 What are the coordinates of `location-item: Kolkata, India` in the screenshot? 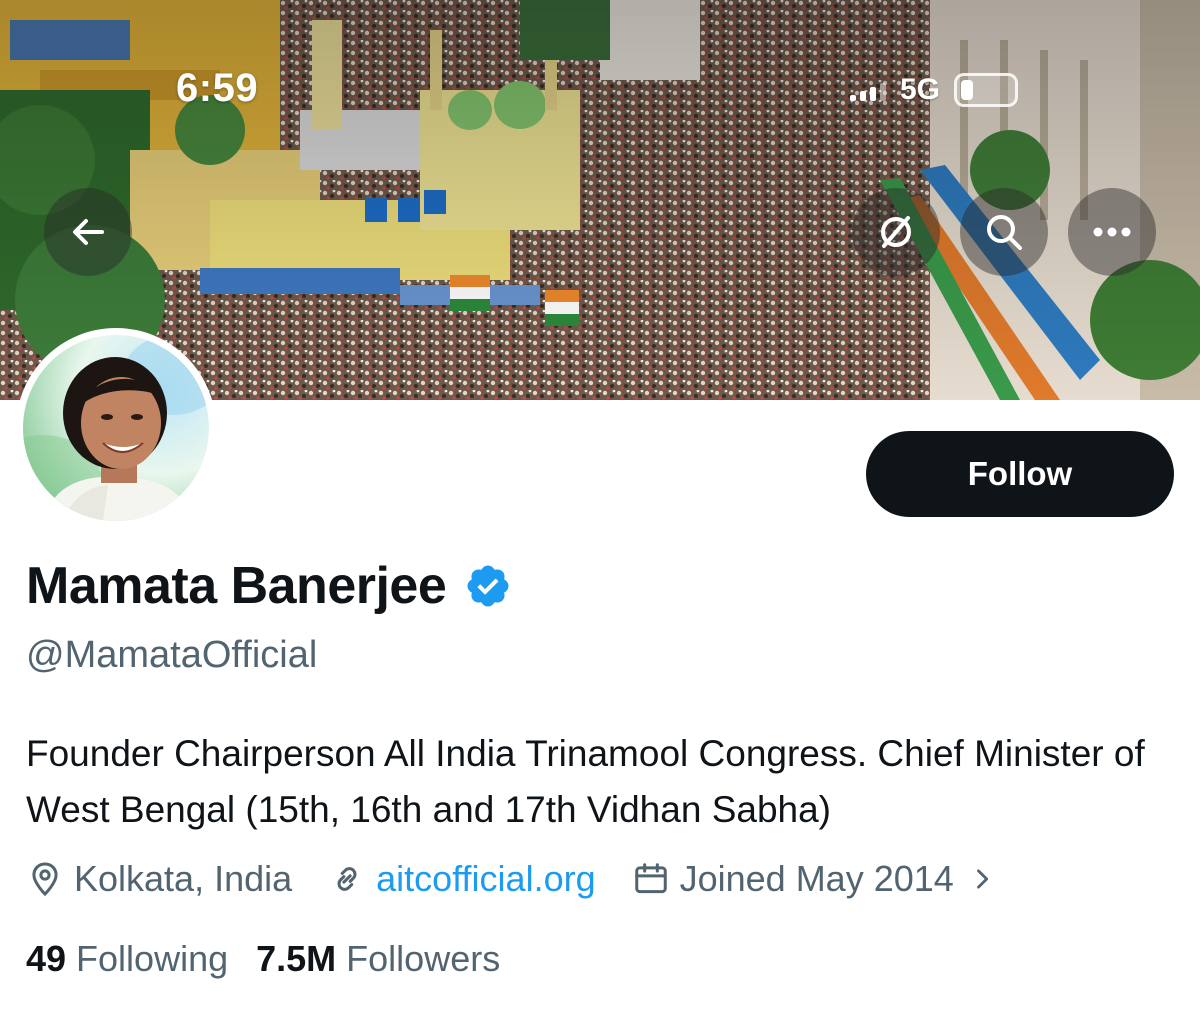 It's located at (159, 879).